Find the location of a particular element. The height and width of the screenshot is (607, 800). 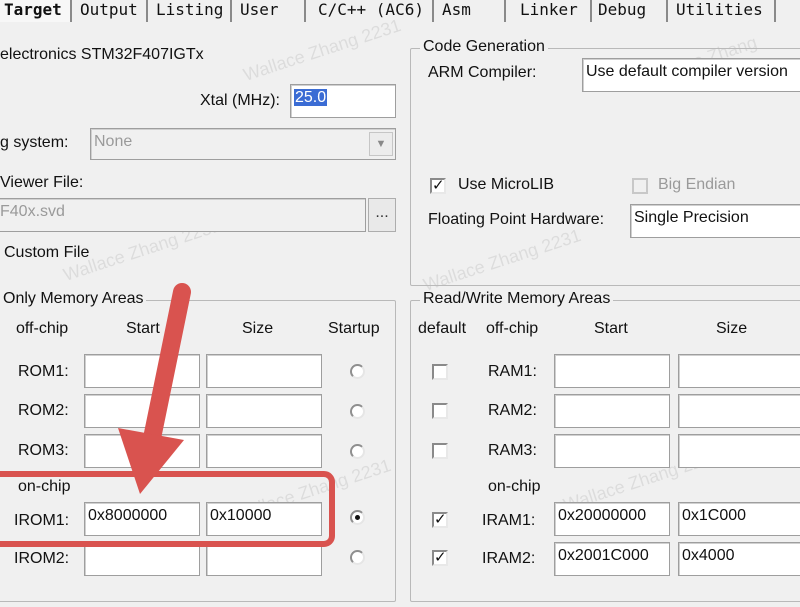

arrow-shaft is located at coordinates (166, 370).